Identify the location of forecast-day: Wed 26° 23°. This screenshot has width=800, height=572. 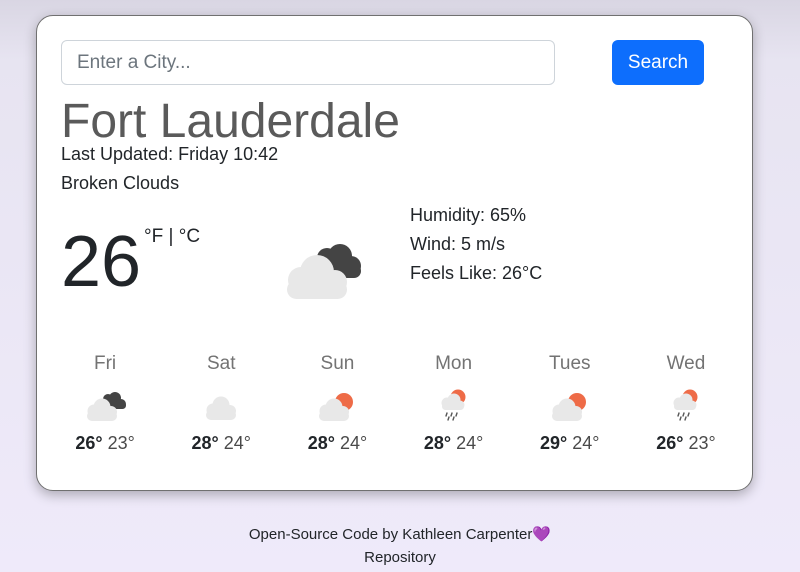
(686, 403).